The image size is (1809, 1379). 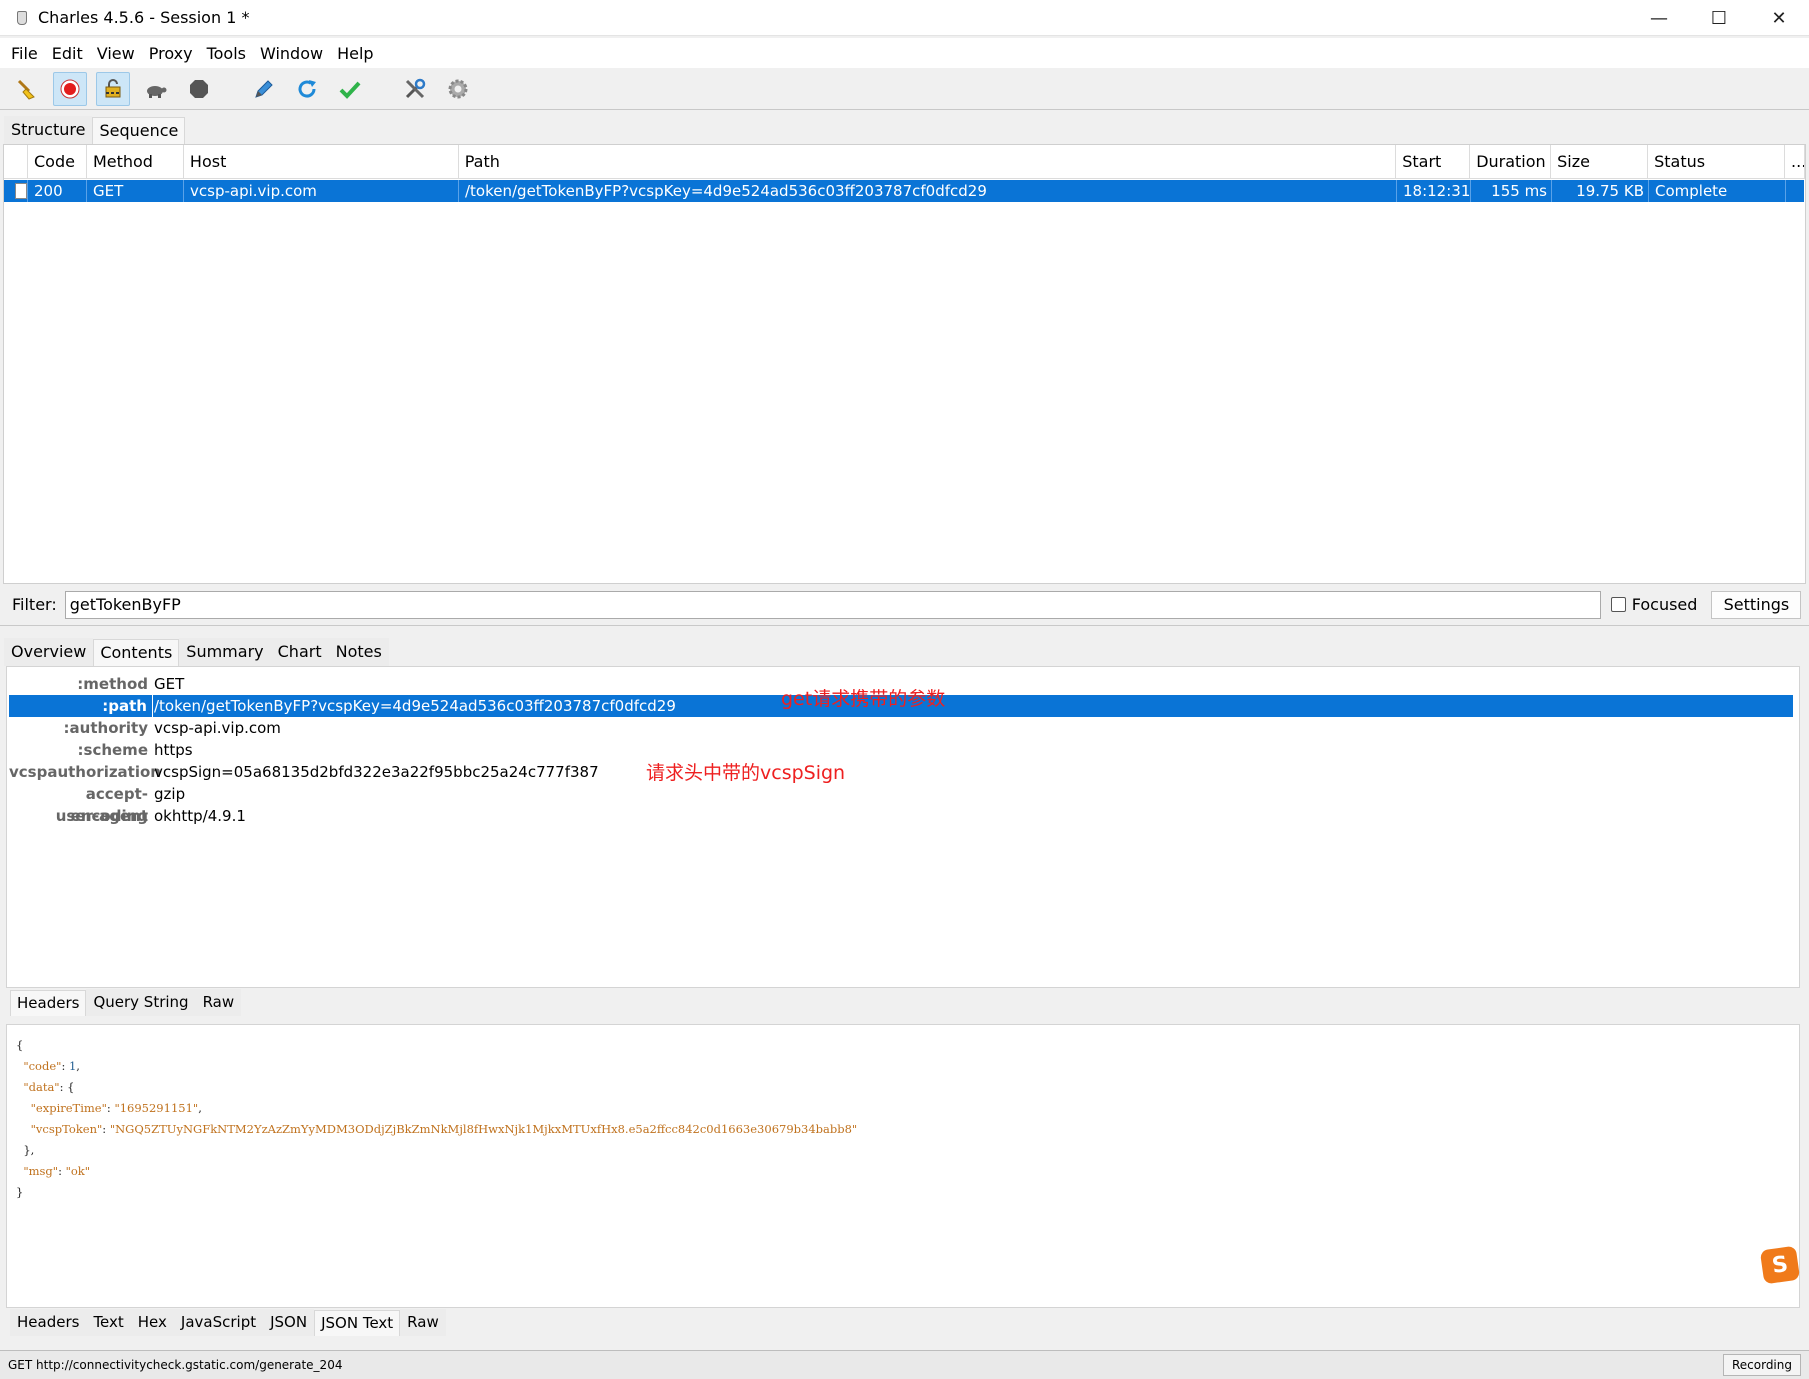 I want to click on minimize-button: —, so click(x=1659, y=18).